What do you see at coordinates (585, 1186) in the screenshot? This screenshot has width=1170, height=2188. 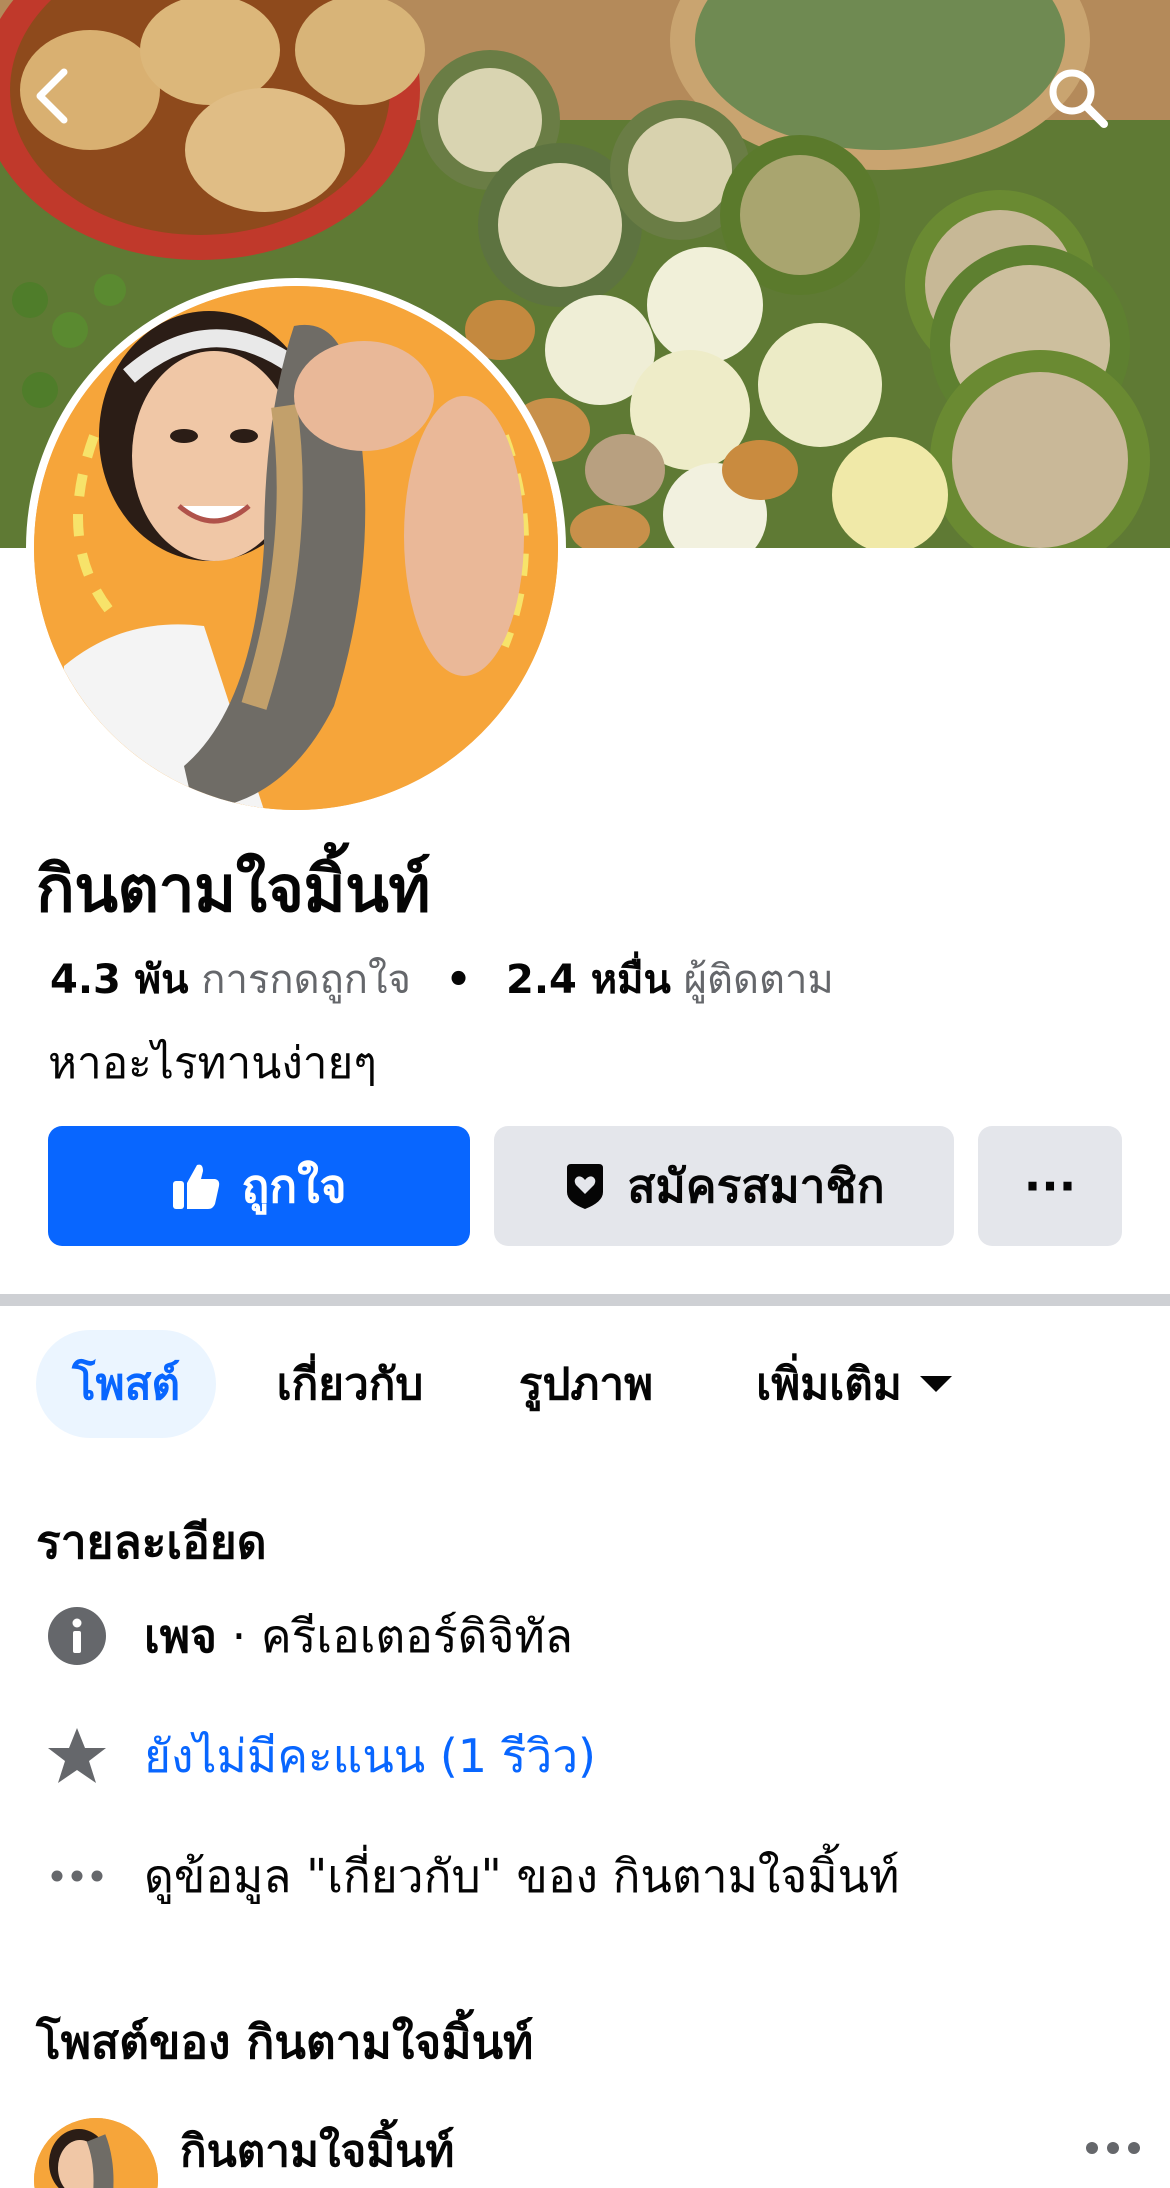 I see `badge-heart-icon` at bounding box center [585, 1186].